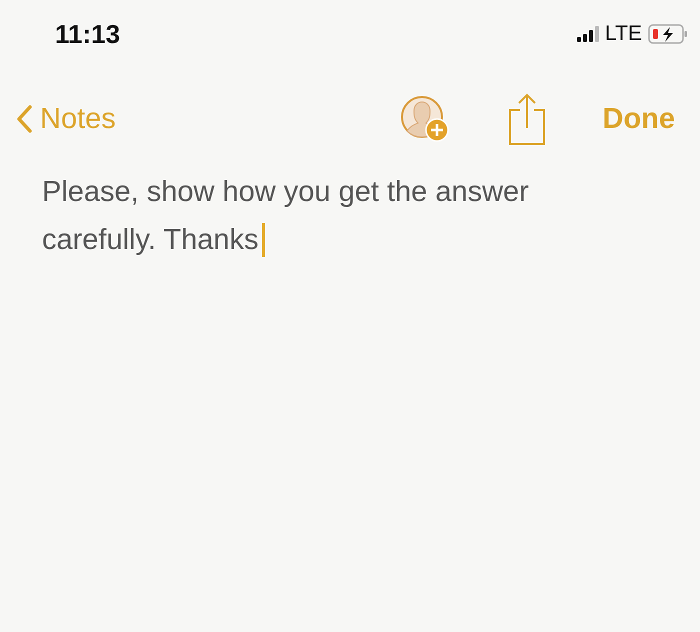 This screenshot has height=632, width=700. What do you see at coordinates (638, 119) in the screenshot?
I see `done-button: Done` at bounding box center [638, 119].